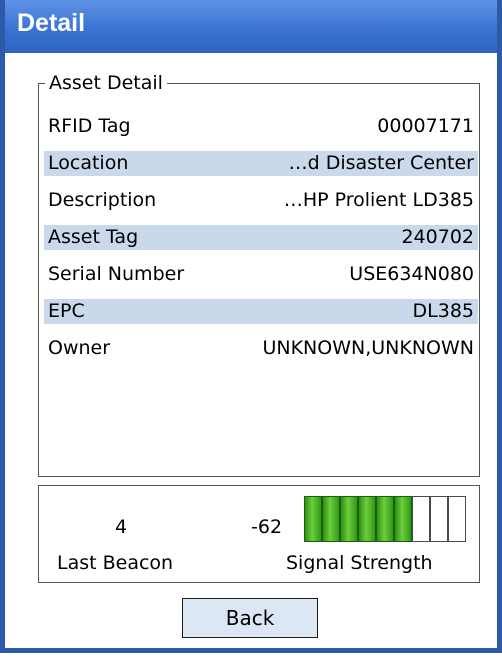  I want to click on detail-row-owner: Owner UNKNOWN,UNKNOWN, so click(261, 348).